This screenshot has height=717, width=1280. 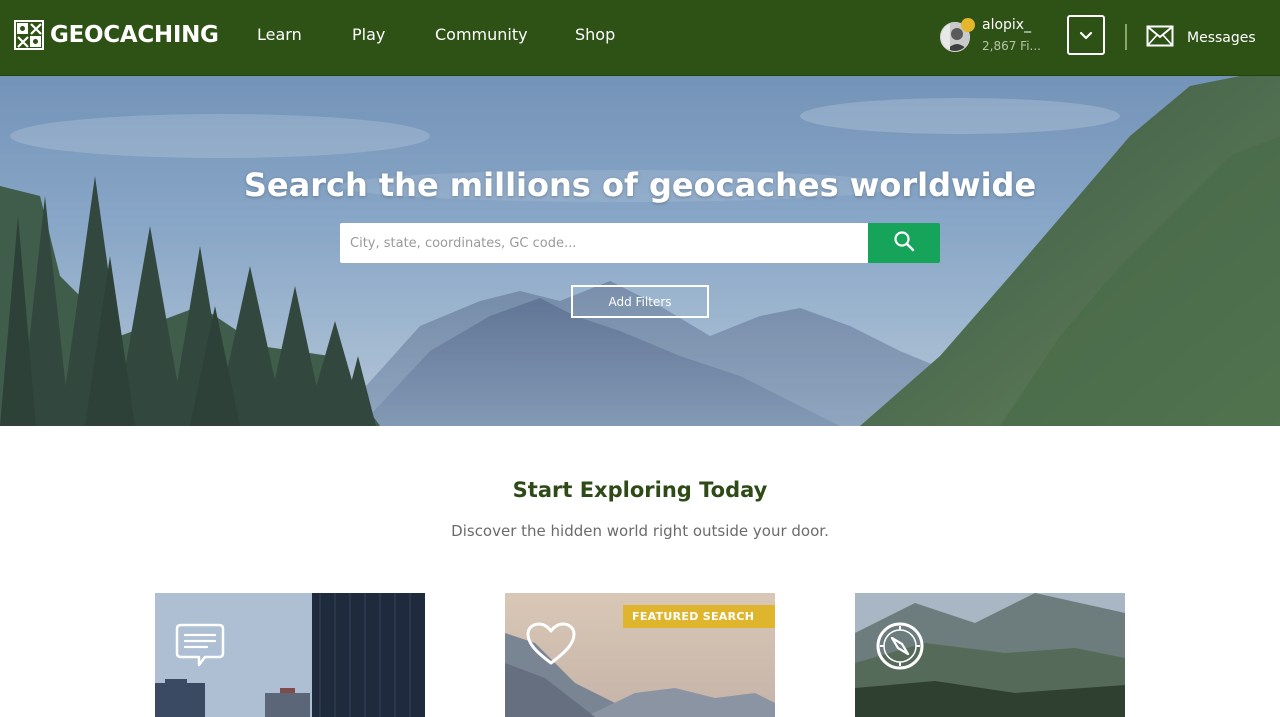 I want to click on username: alopix_, so click(x=1006, y=25).